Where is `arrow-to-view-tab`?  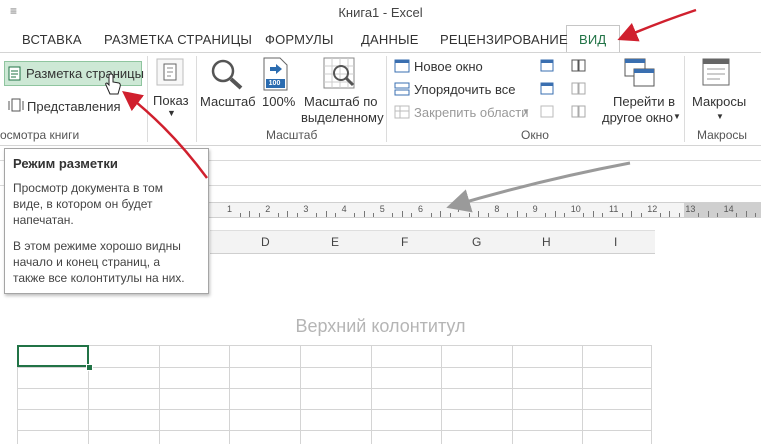
arrow-to-view-tab is located at coordinates (657, 25).